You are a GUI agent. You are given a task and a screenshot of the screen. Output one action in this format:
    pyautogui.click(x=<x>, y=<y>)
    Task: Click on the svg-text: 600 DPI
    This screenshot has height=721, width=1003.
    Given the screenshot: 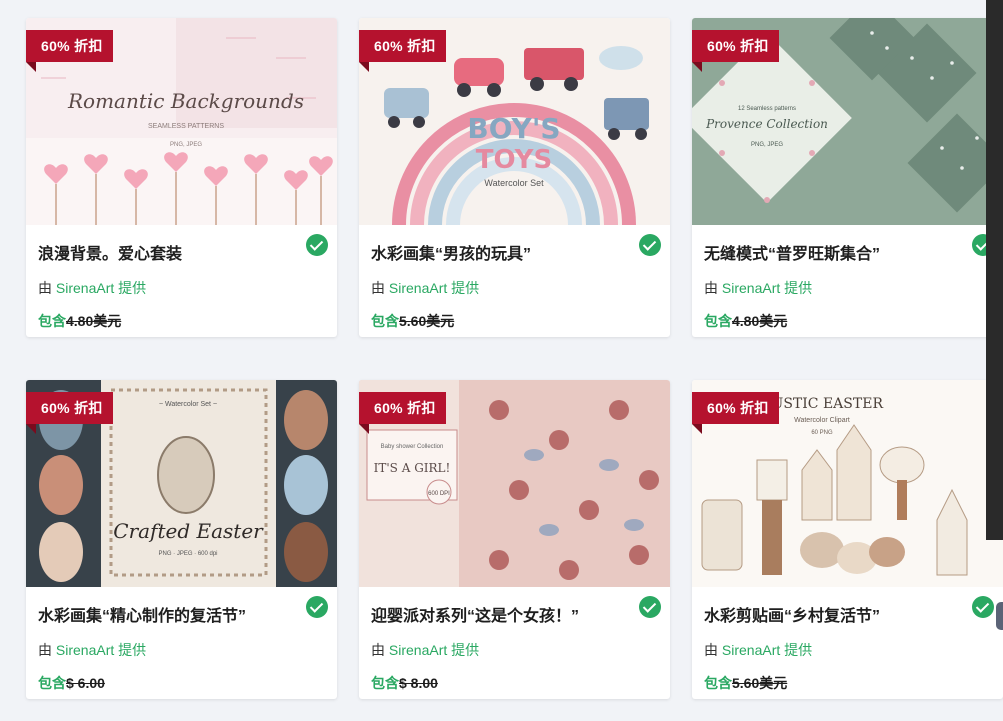 What is the action you would take?
    pyautogui.click(x=439, y=494)
    